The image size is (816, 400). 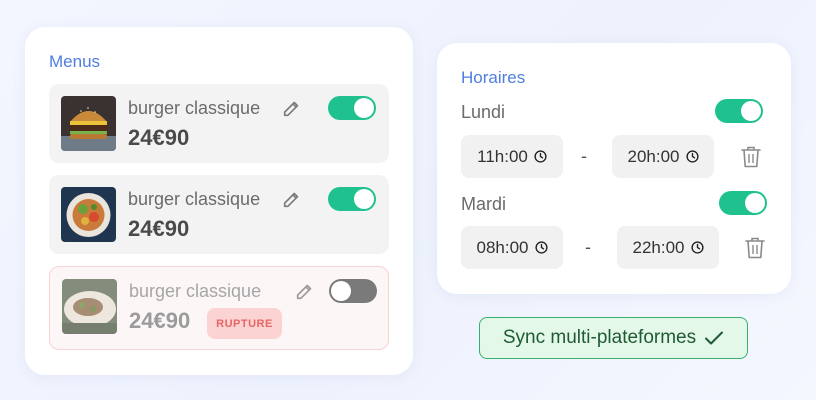 I want to click on open-time-field: 08h:00, so click(x=512, y=247).